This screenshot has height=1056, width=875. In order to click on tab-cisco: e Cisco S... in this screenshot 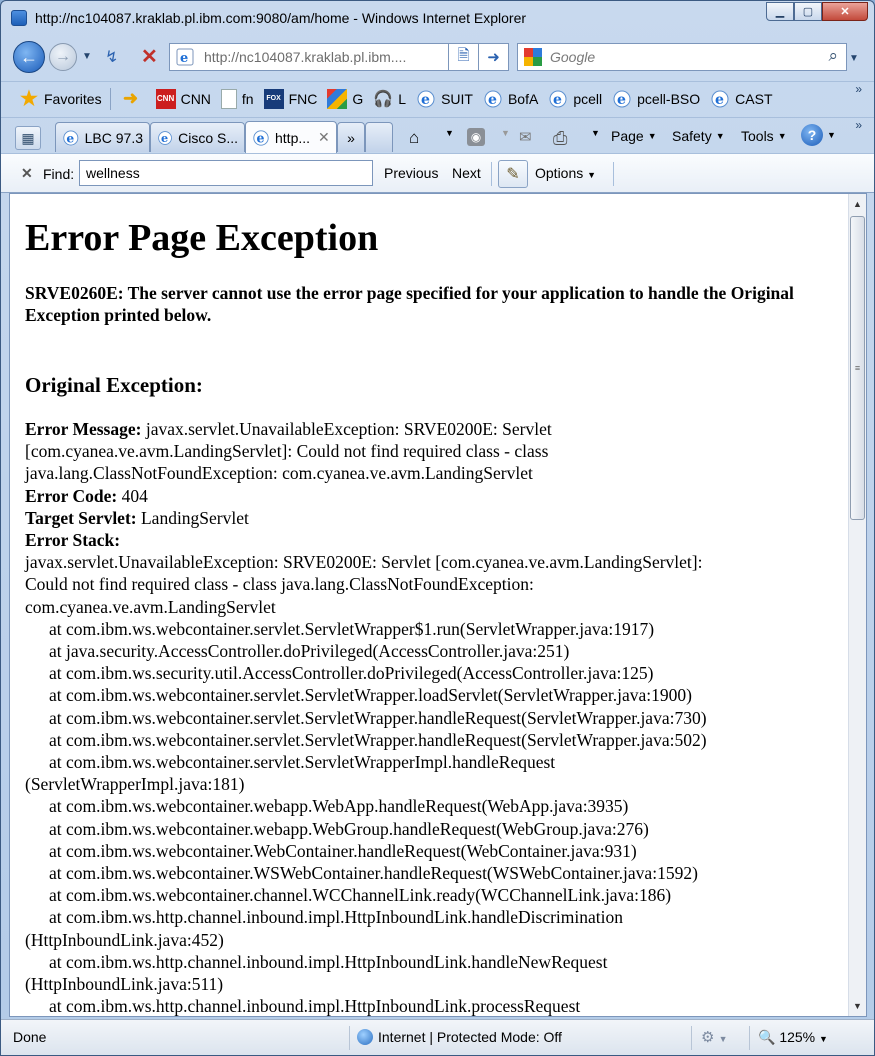, I will do `click(197, 137)`.